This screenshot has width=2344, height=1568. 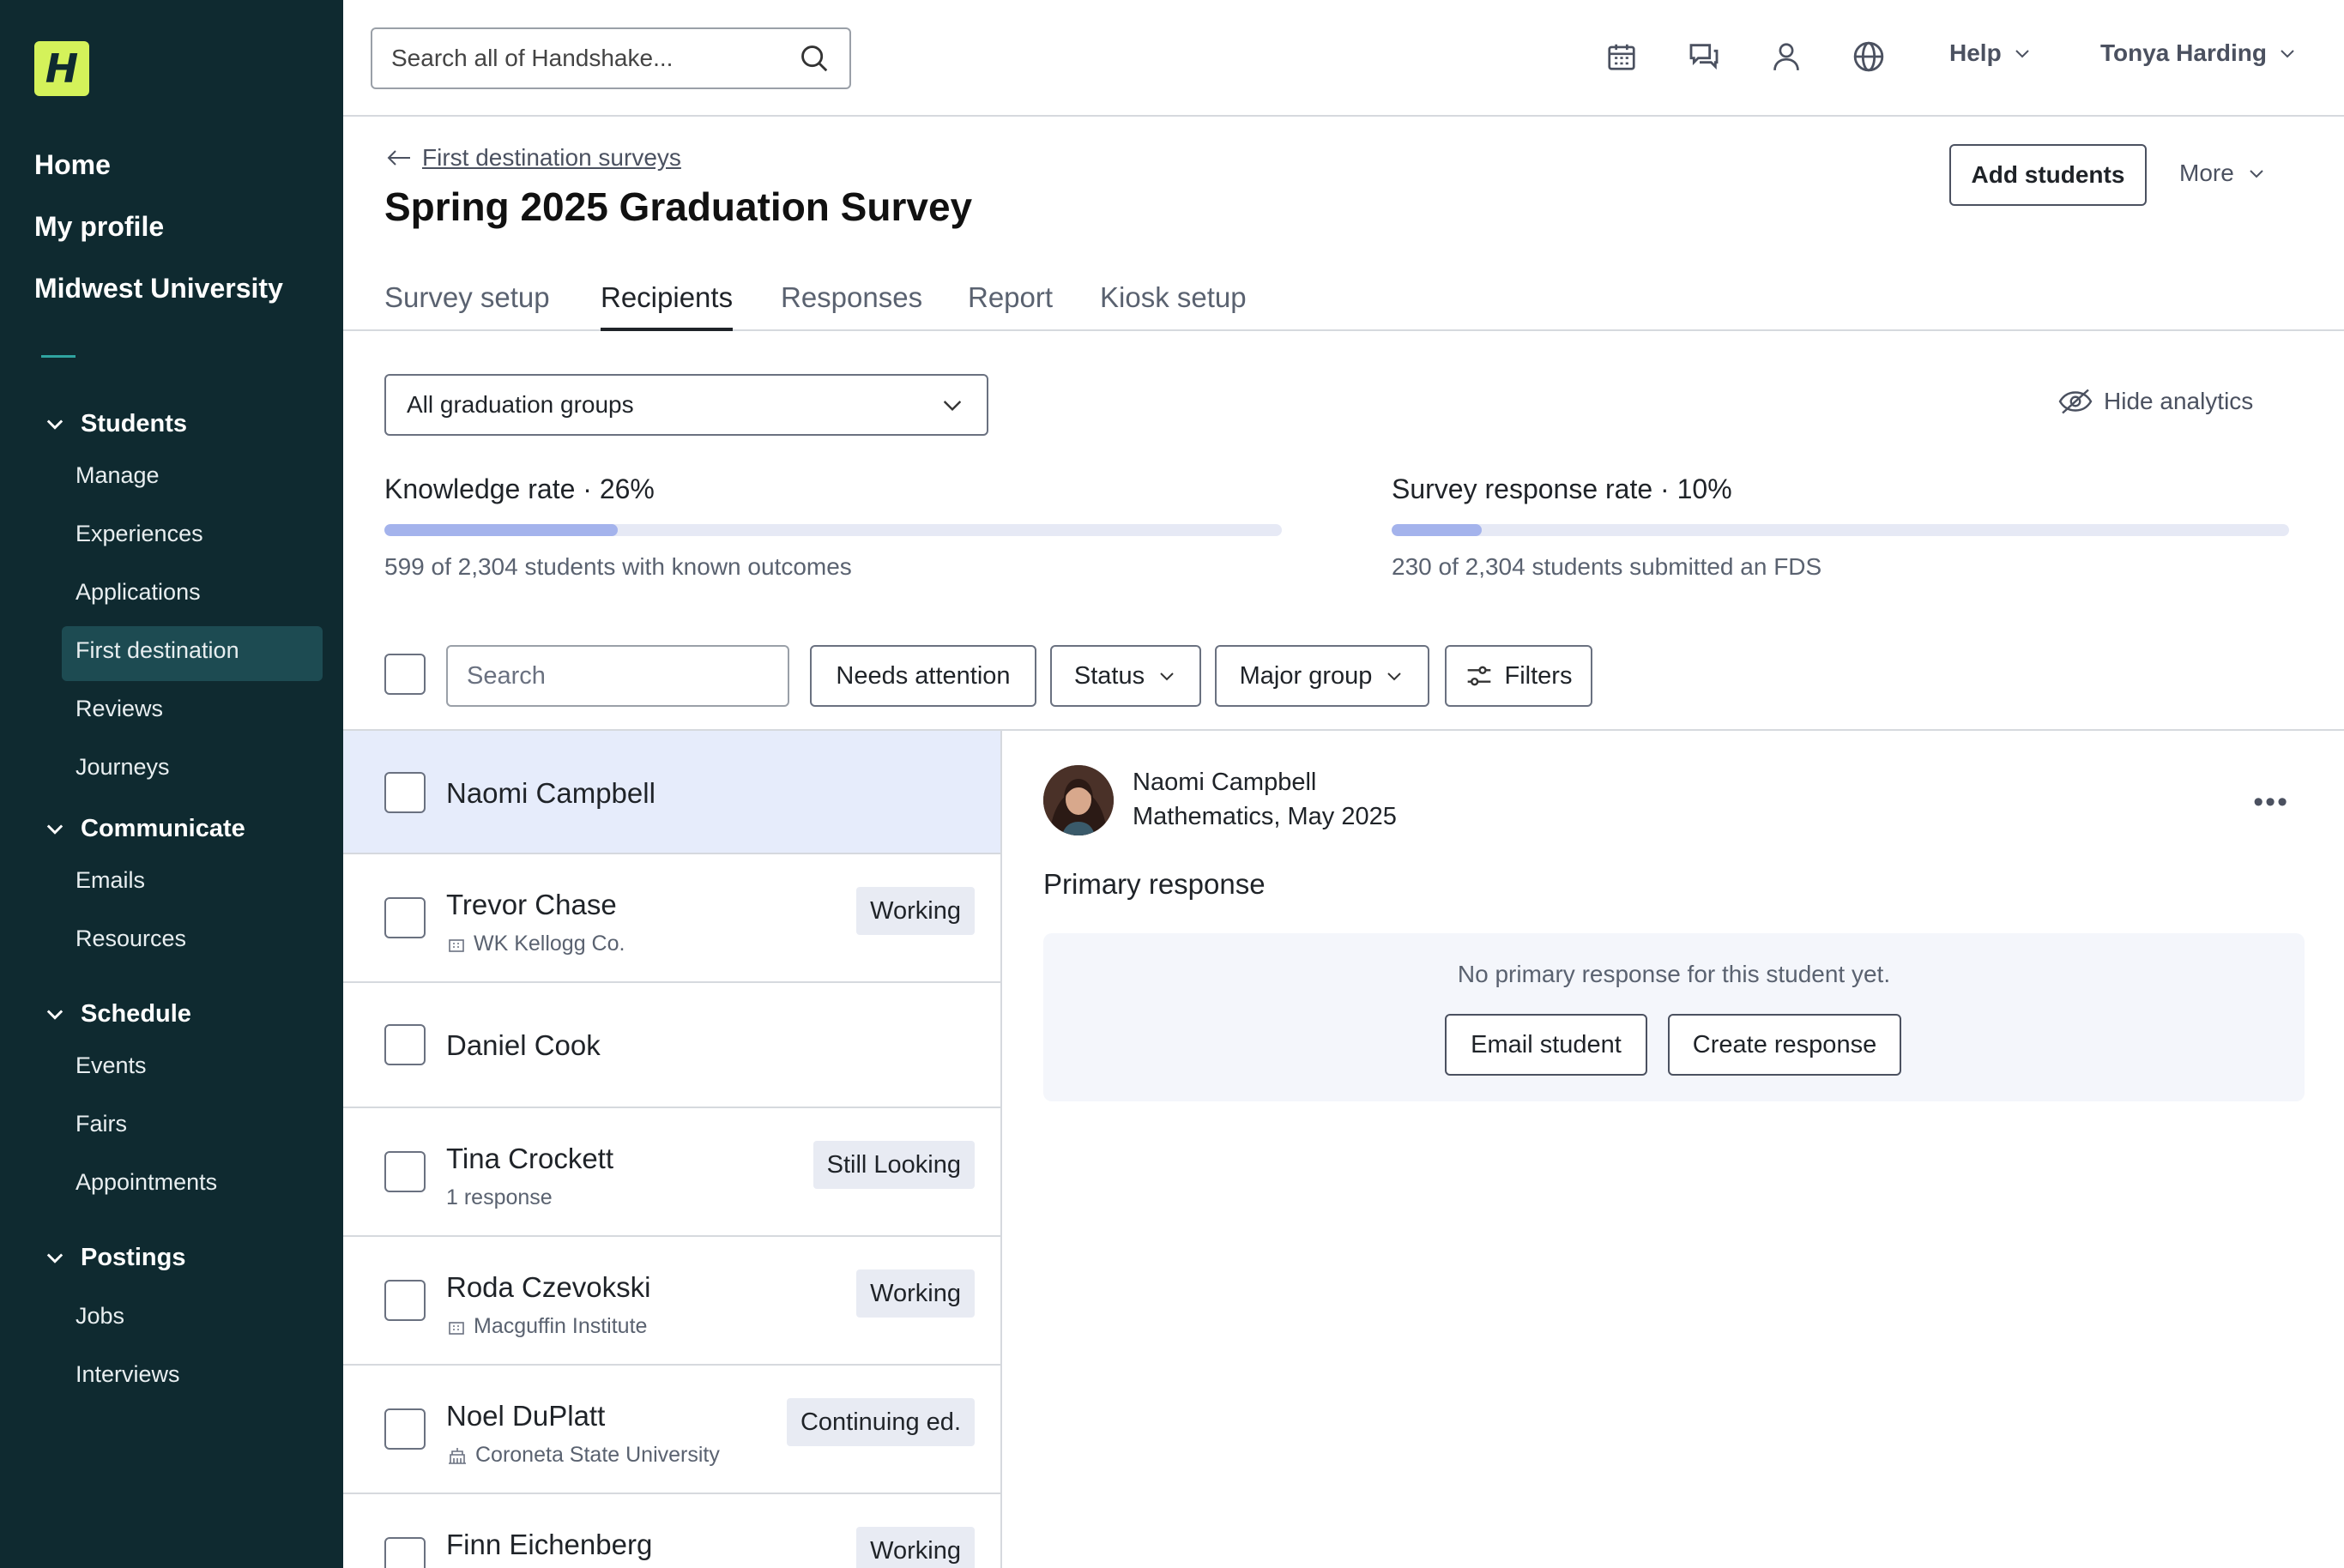 What do you see at coordinates (833, 530) in the screenshot?
I see `knowledge-rate-bar` at bounding box center [833, 530].